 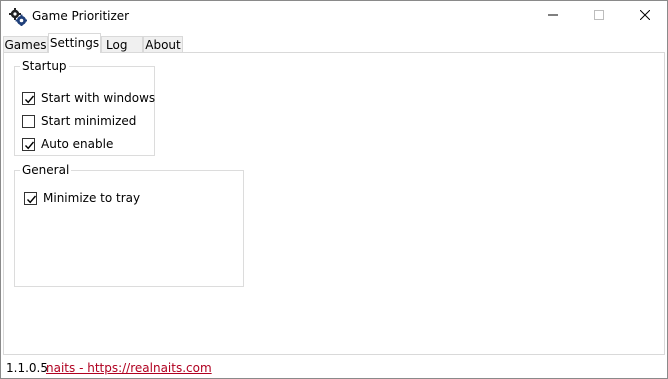 What do you see at coordinates (92, 198) in the screenshot?
I see `minimize-to-tray-label: Minimize to tray` at bounding box center [92, 198].